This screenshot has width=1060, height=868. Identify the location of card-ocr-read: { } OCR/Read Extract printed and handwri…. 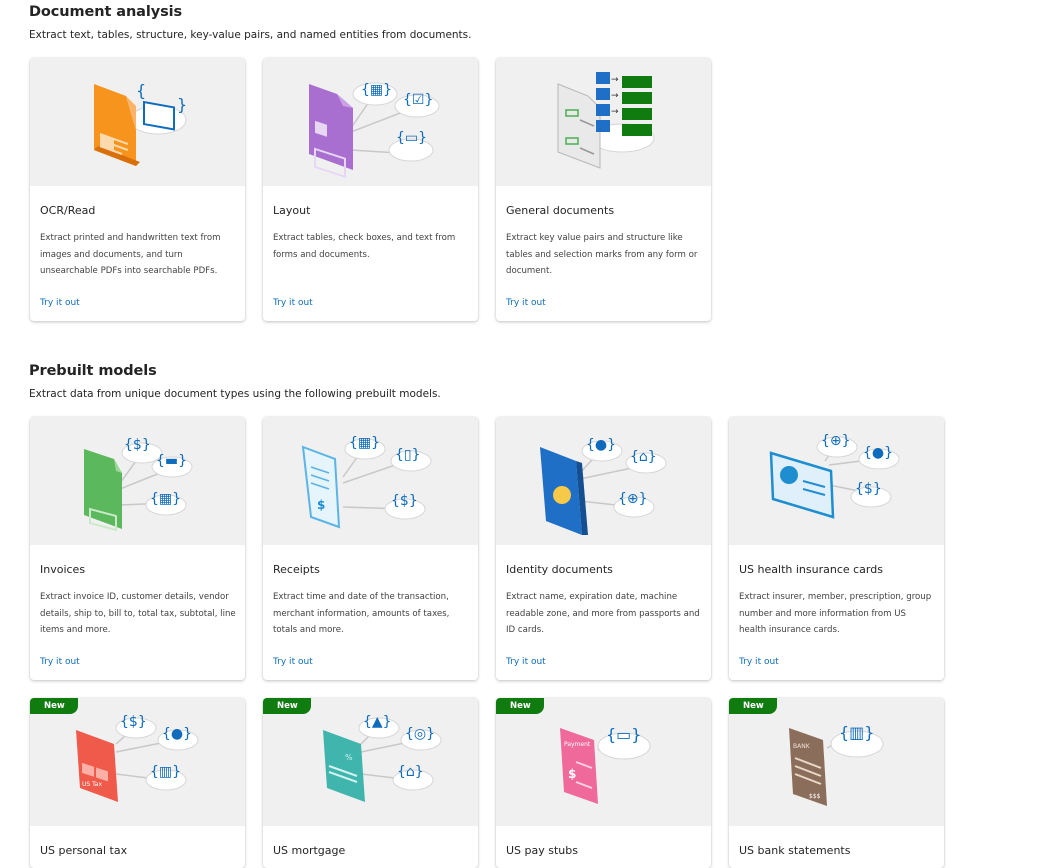
(137, 189).